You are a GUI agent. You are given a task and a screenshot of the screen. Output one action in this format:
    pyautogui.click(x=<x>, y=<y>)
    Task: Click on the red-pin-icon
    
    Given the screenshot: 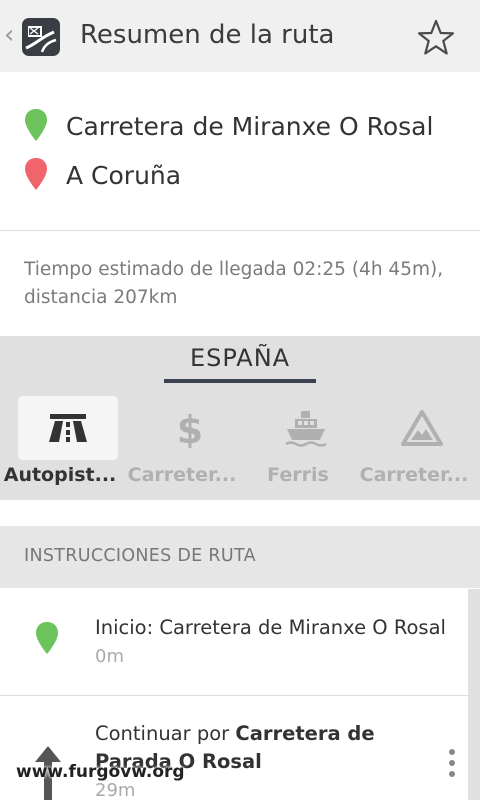 What is the action you would take?
    pyautogui.click(x=36, y=174)
    